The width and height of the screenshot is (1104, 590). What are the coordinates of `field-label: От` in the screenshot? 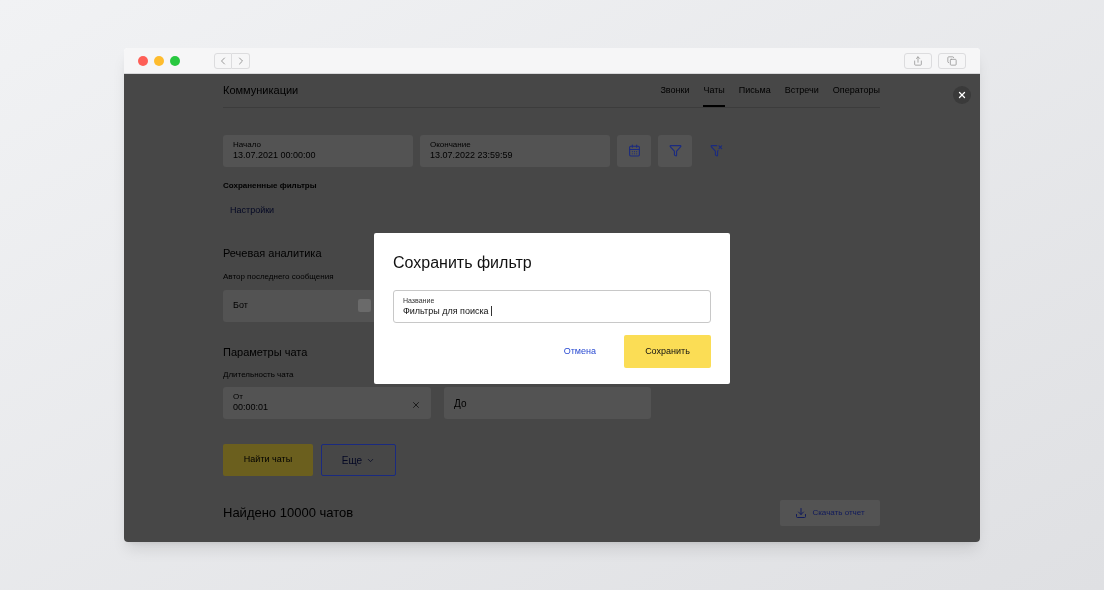 It's located at (238, 396).